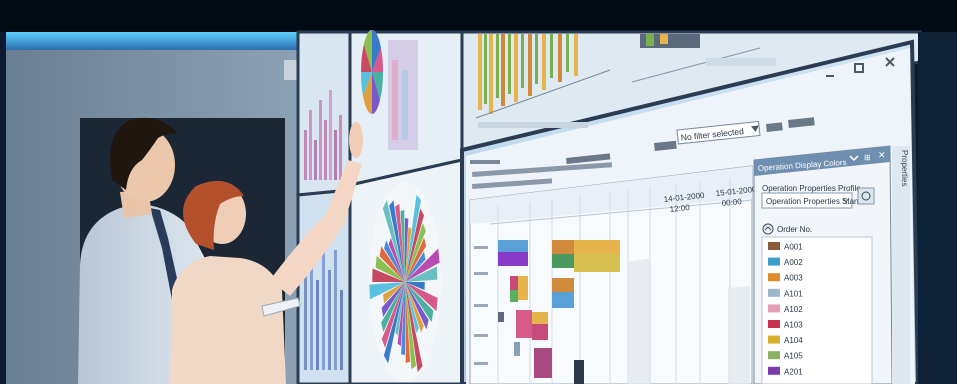 The image size is (957, 384). What do you see at coordinates (904, 168) in the screenshot?
I see `side-tab-label: Properties` at bounding box center [904, 168].